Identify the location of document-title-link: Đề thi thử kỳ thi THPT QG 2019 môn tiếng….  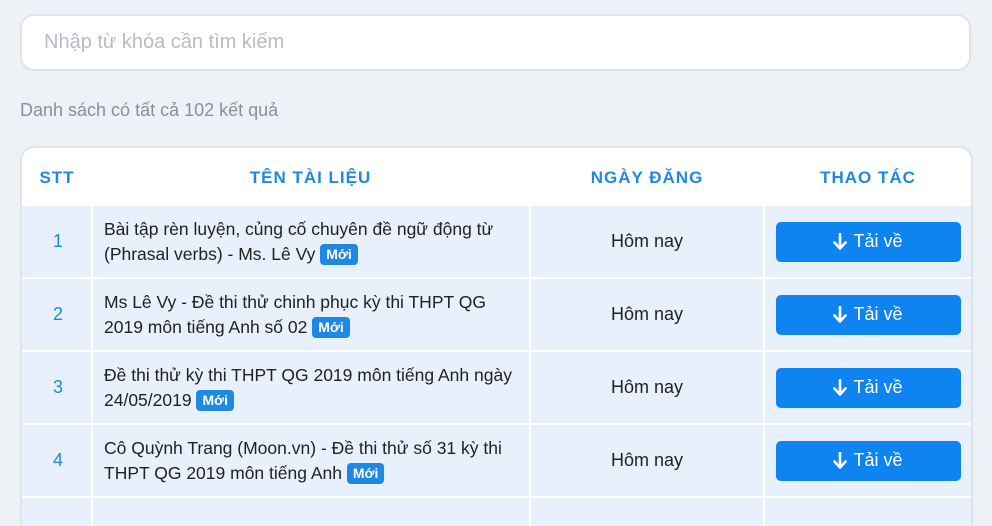
(308, 387).